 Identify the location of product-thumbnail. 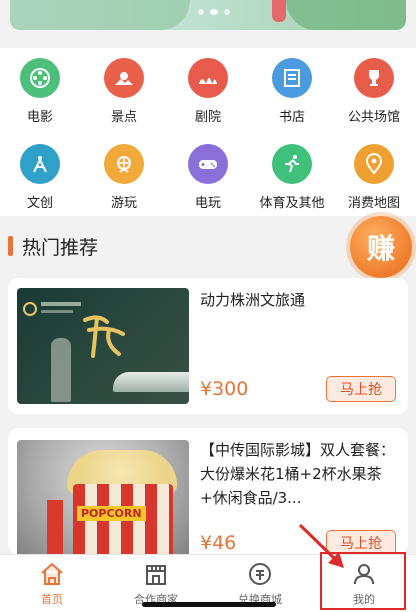
(103, 346).